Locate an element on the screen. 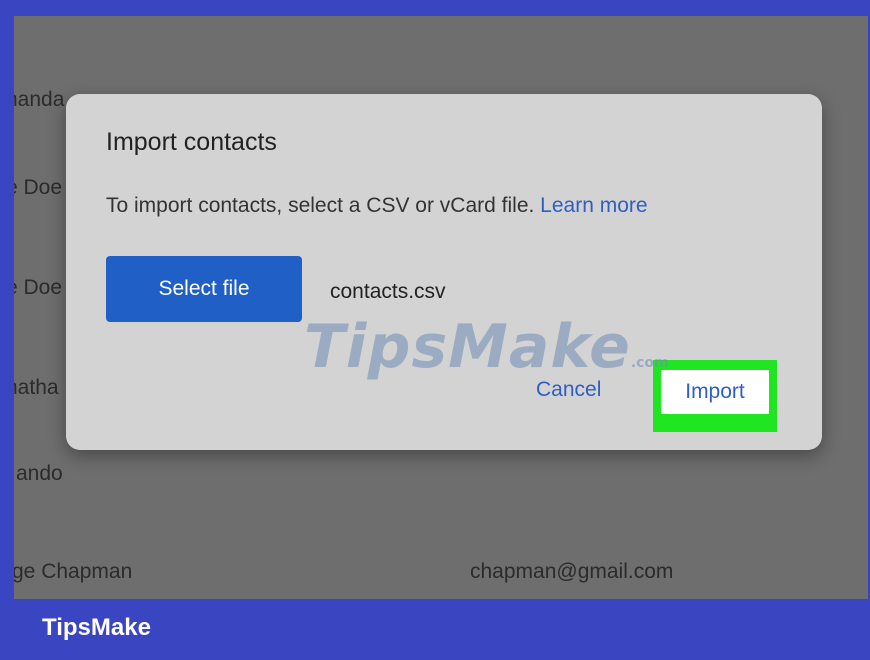  contact-row-name: ando is located at coordinates (39, 473).